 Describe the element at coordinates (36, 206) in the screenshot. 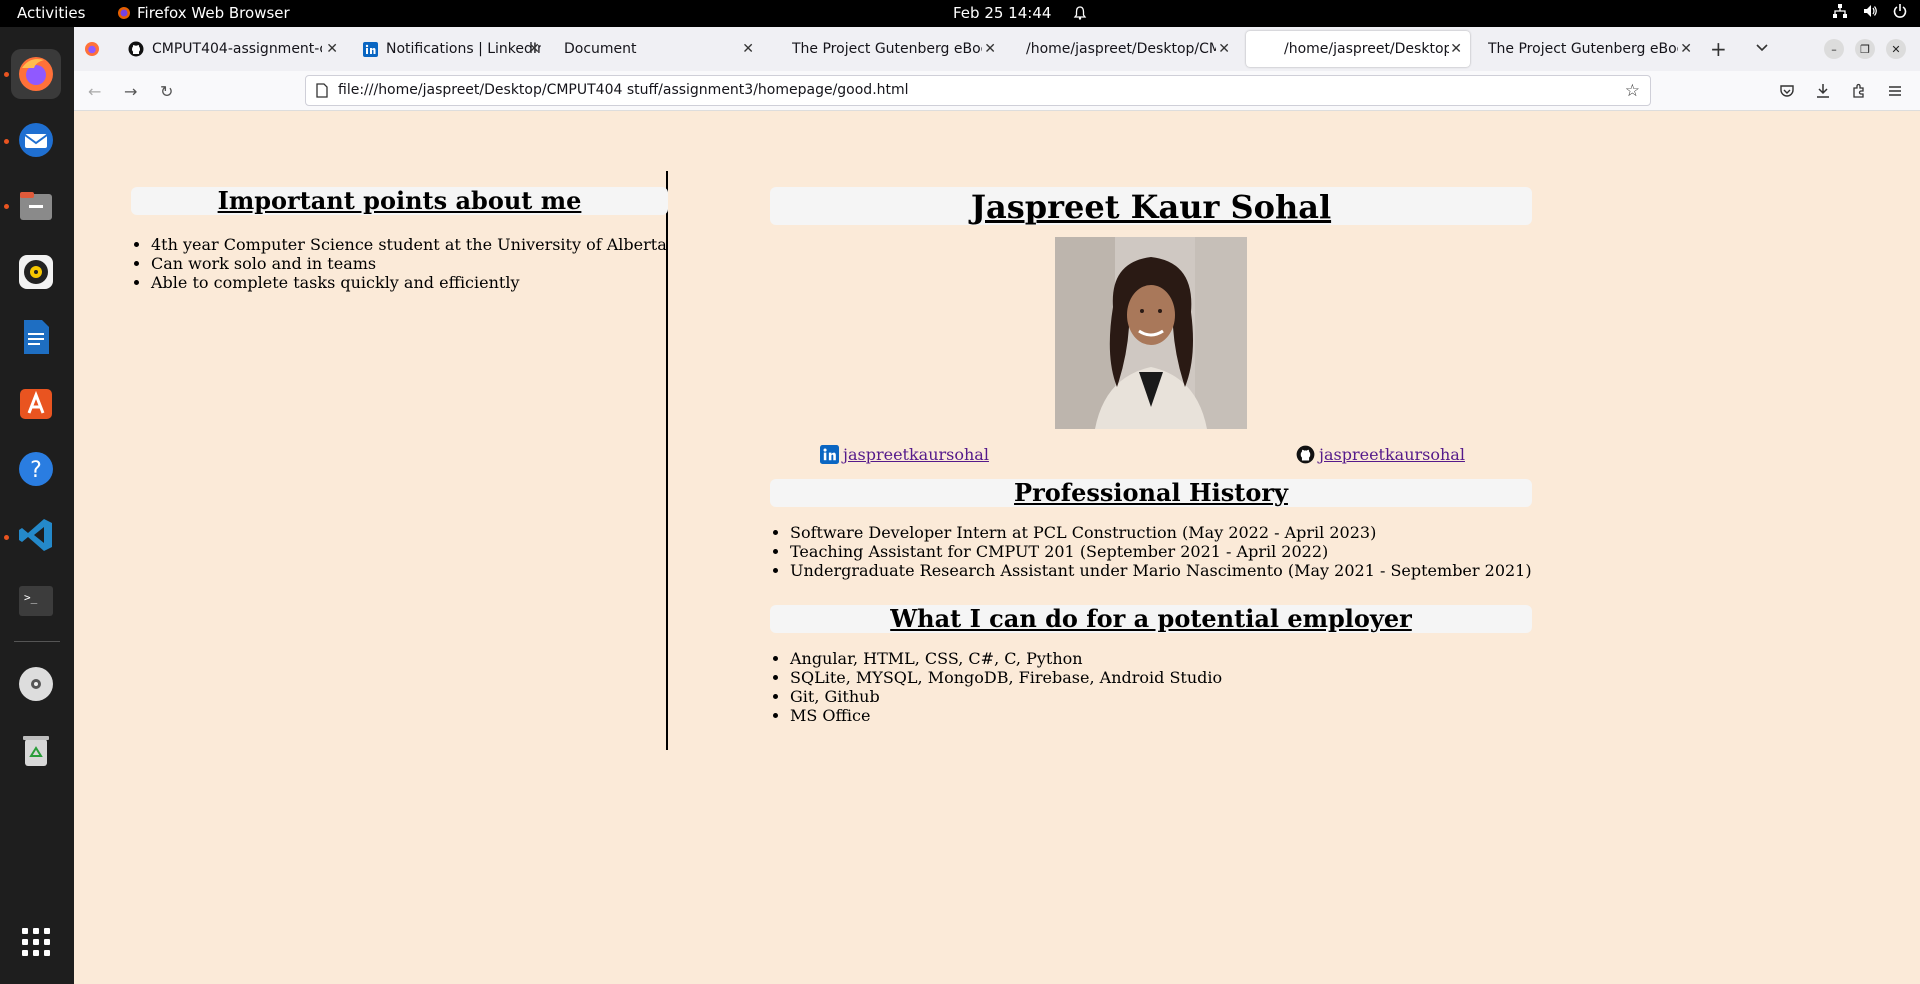

I see `files-dock-icon` at that location.